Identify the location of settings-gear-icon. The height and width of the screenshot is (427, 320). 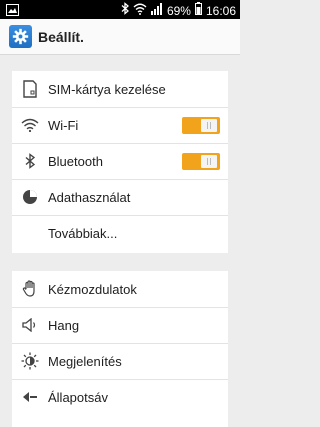
(20, 36).